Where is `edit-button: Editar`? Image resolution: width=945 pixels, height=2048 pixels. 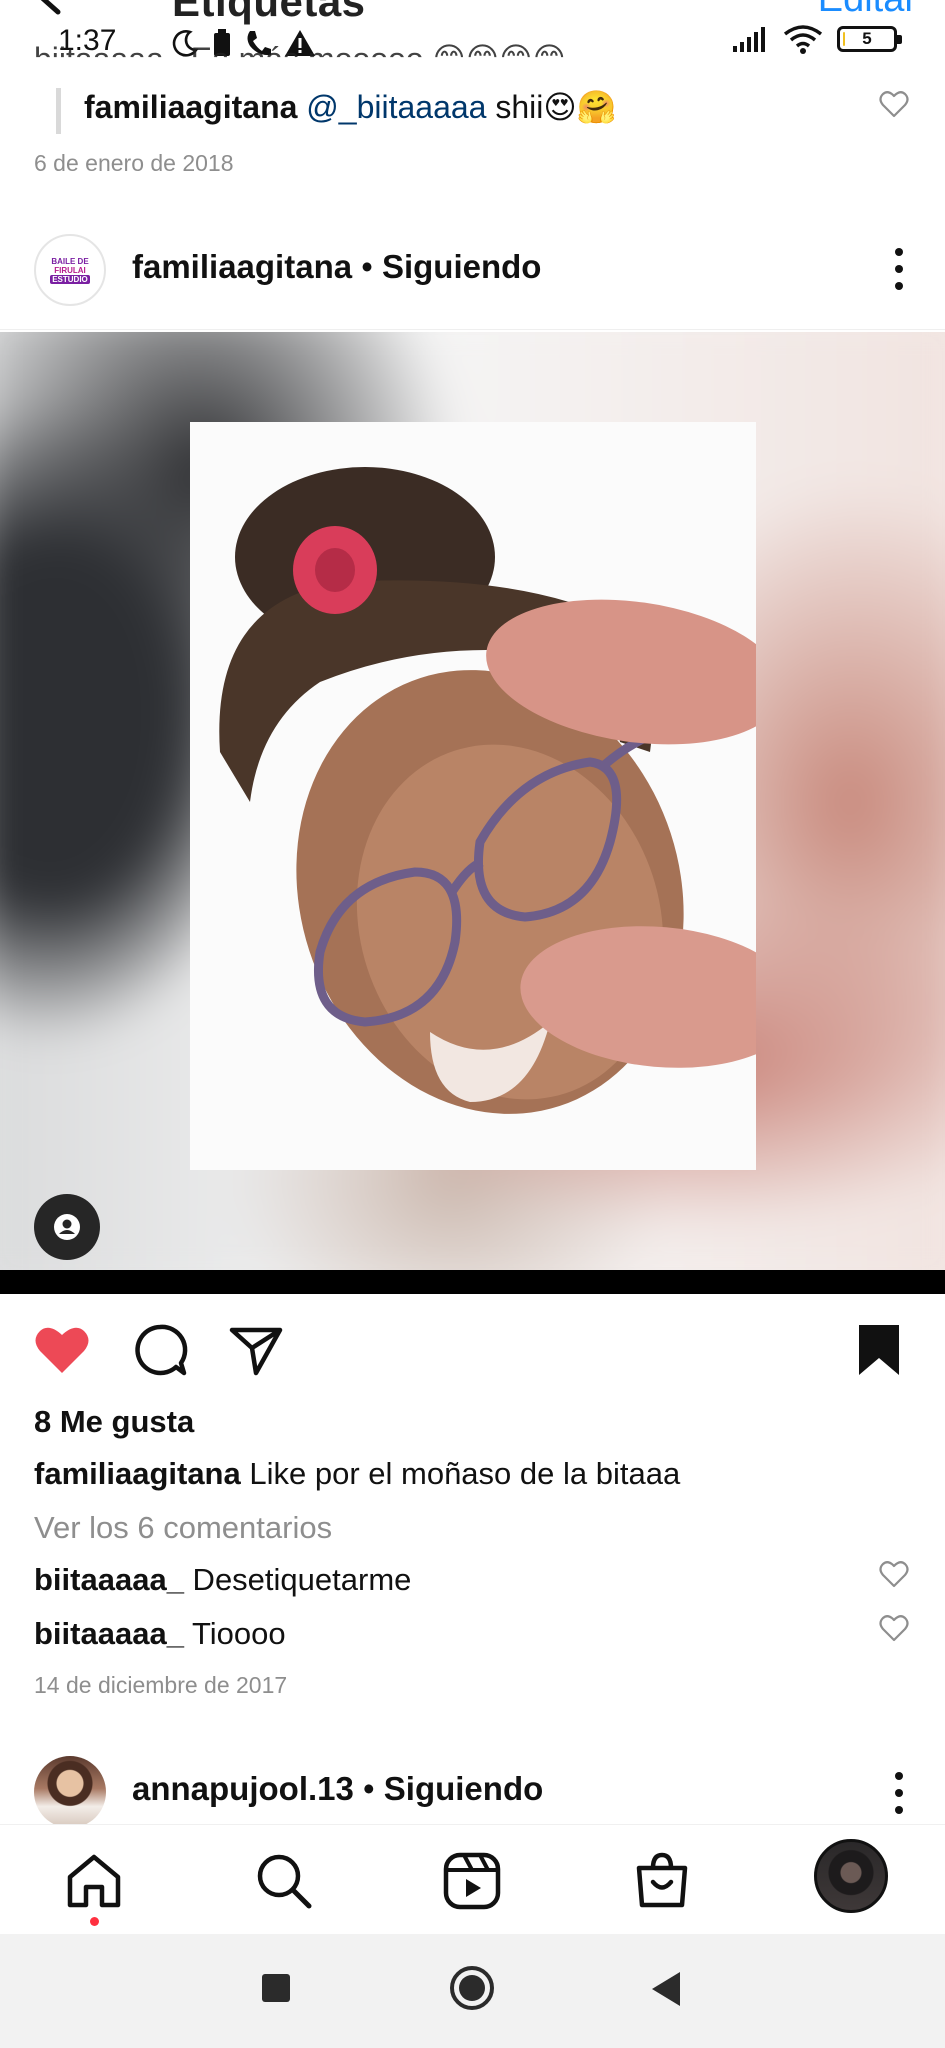 edit-button: Editar is located at coordinates (867, 10).